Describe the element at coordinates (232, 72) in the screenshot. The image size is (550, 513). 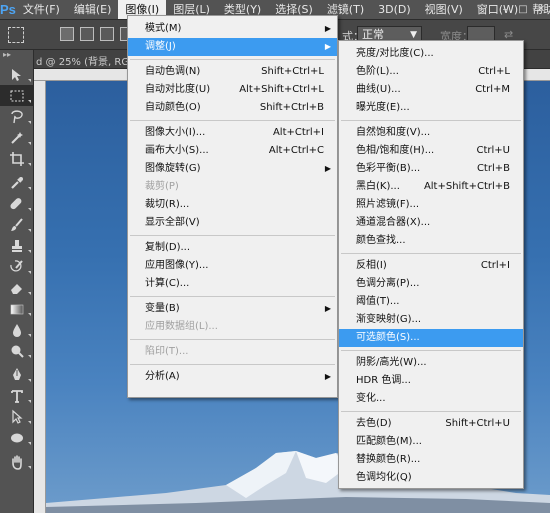
I see `image-menu-auto-tone: 自动色调(N) Shift+Ctrl+L` at that location.